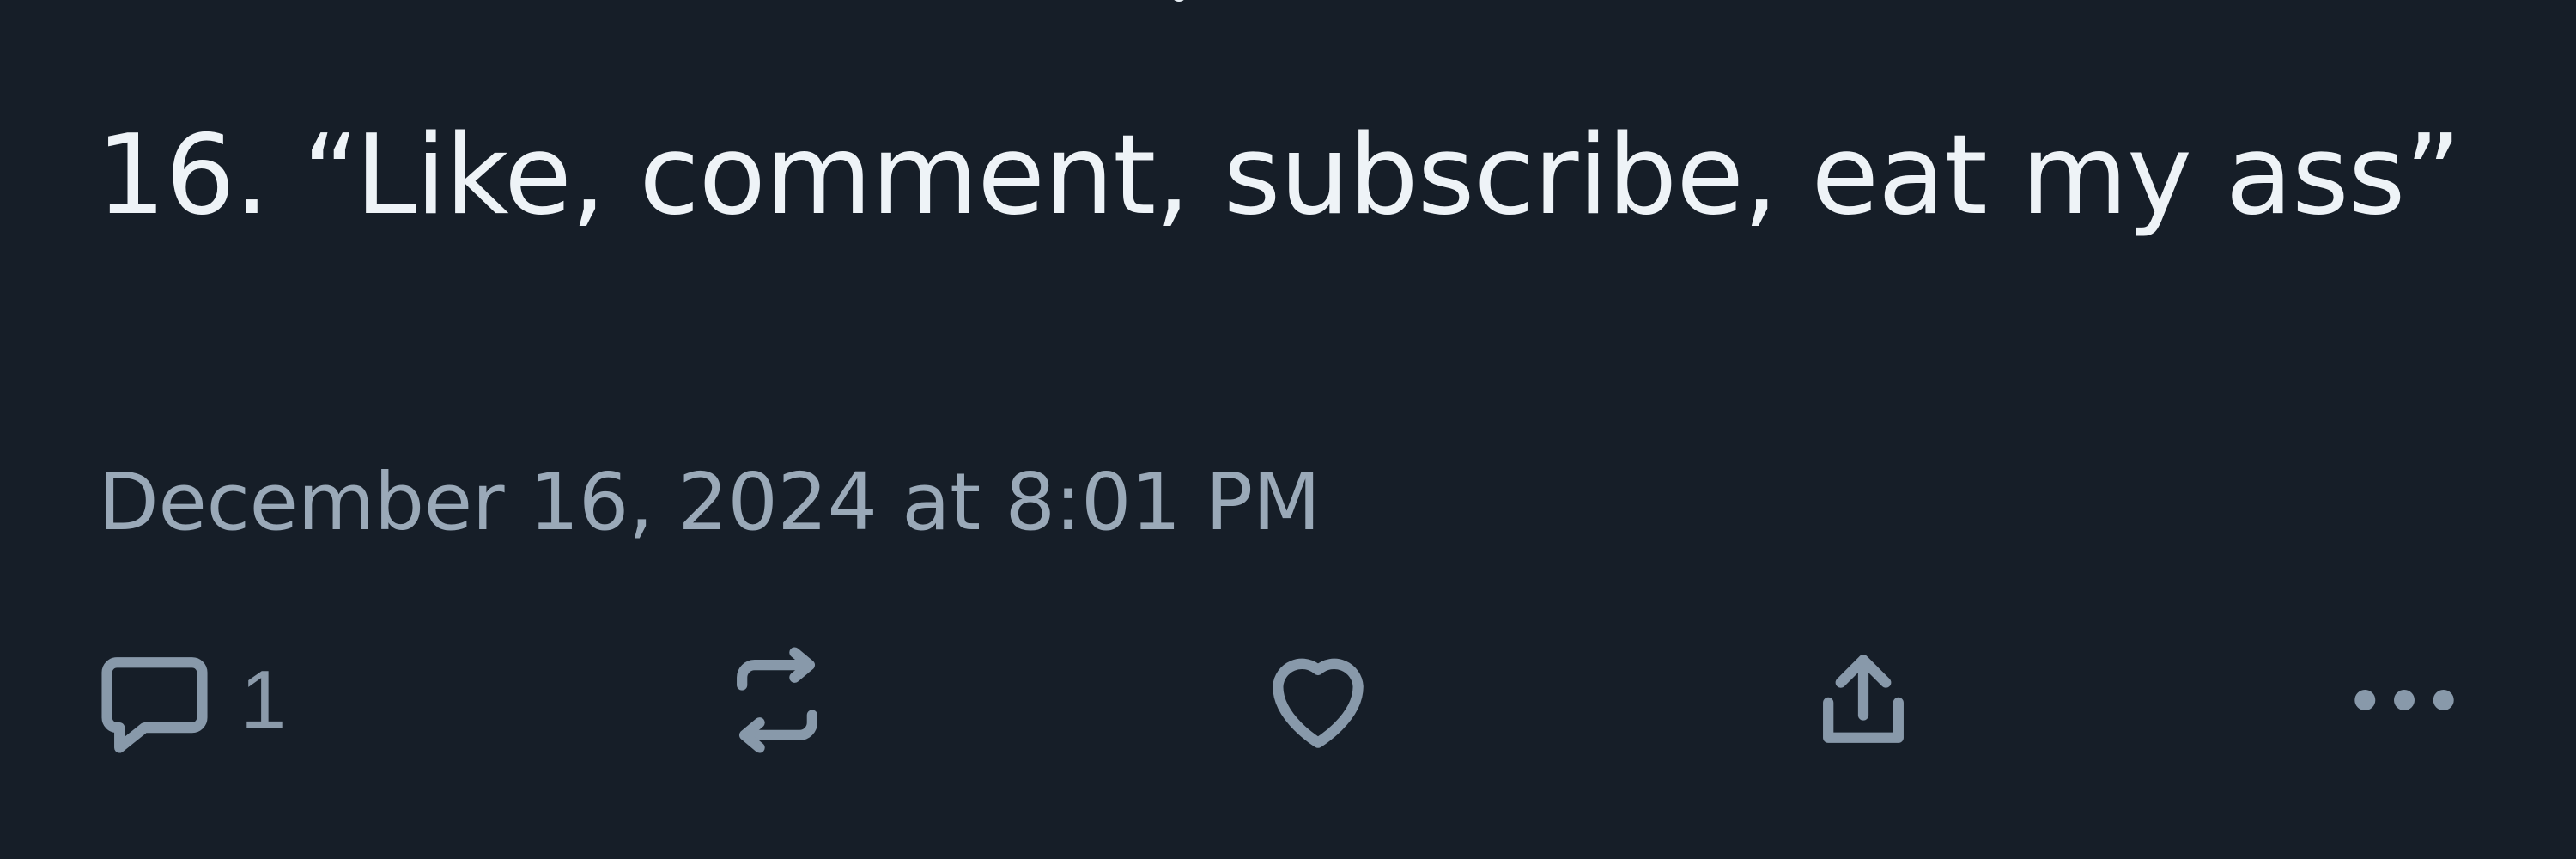 The height and width of the screenshot is (859, 2576). What do you see at coordinates (876, 3) in the screenshot?
I see `previous-text-fragment` at bounding box center [876, 3].